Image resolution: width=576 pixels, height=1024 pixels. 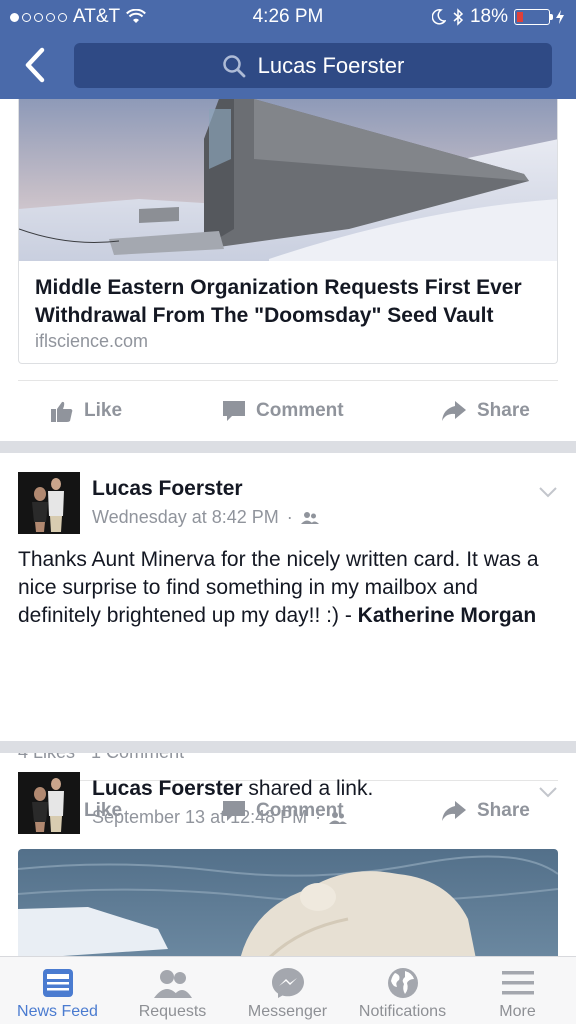 I want to click on tab-notifications: Notifications, so click(x=402, y=990).